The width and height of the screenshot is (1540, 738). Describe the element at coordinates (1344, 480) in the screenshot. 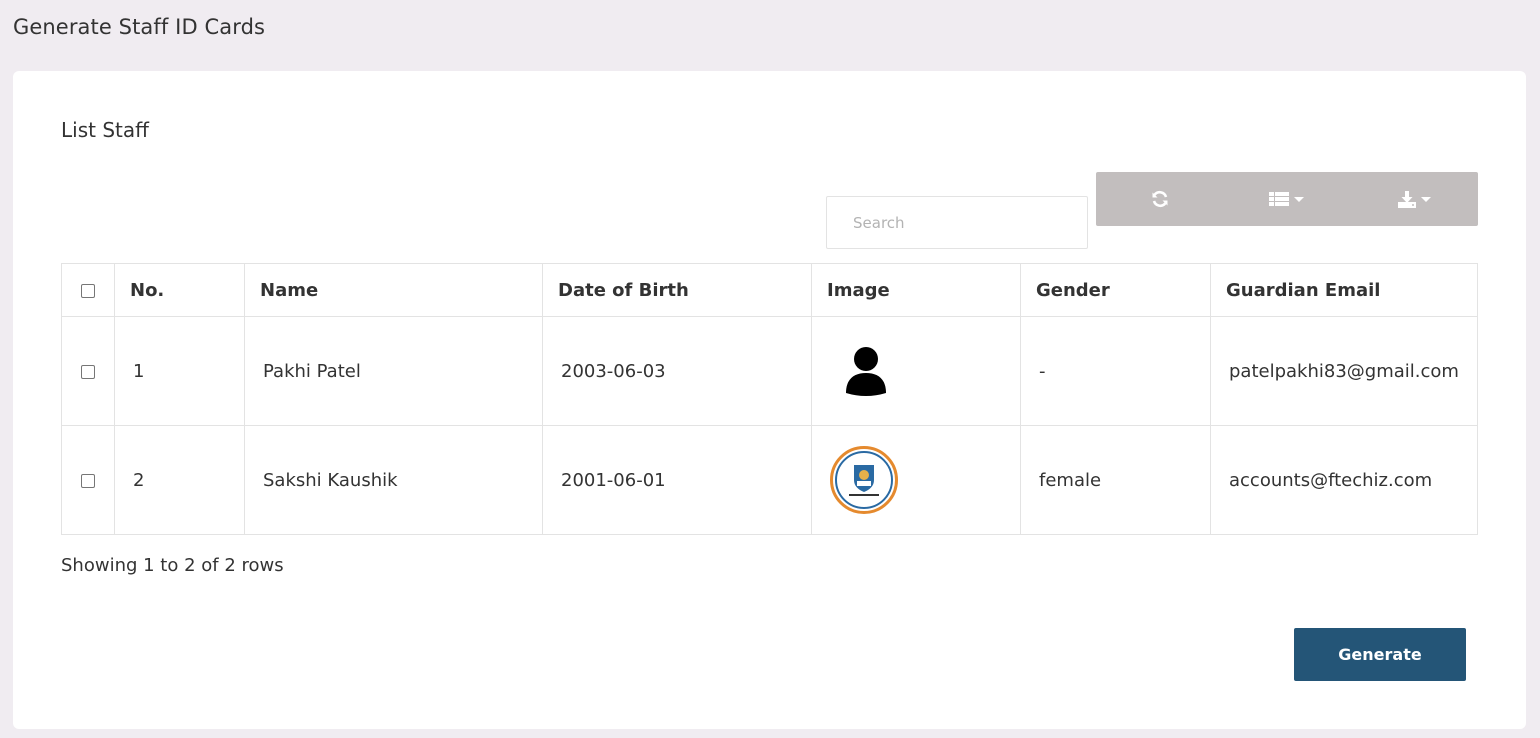

I see `guardian-email: accounts@ftechiz.com` at that location.